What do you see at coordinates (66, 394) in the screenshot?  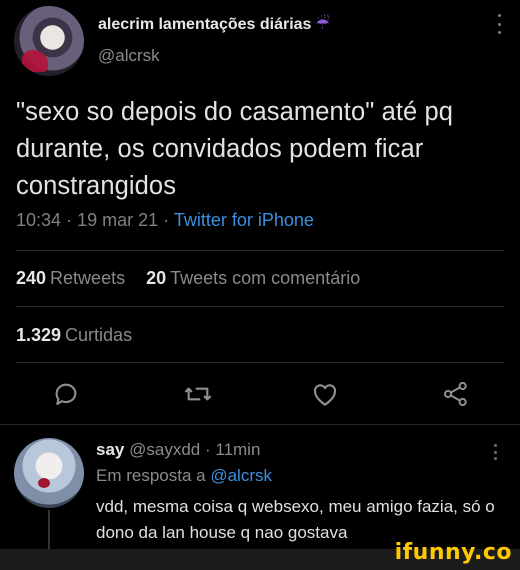 I see `reply-icon` at bounding box center [66, 394].